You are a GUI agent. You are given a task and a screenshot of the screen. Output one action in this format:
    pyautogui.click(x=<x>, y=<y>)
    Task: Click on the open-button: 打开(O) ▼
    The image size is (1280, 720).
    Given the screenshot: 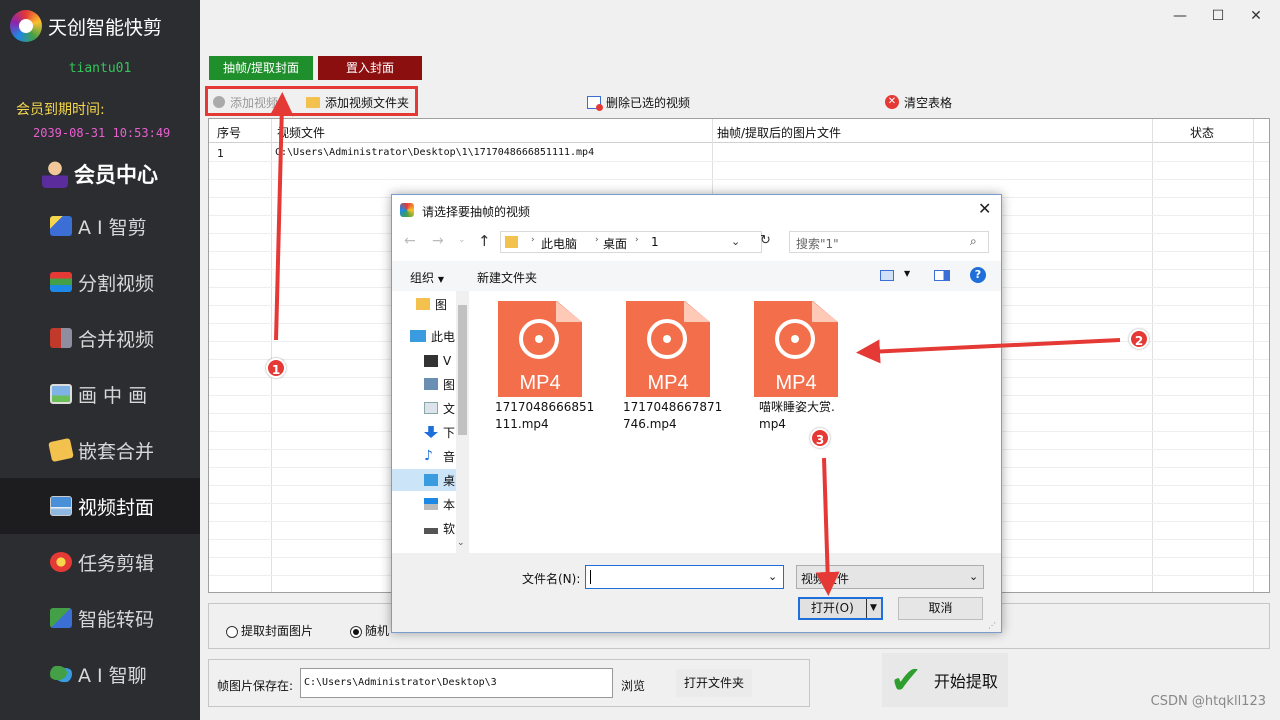 What is the action you would take?
    pyautogui.click(x=840, y=608)
    